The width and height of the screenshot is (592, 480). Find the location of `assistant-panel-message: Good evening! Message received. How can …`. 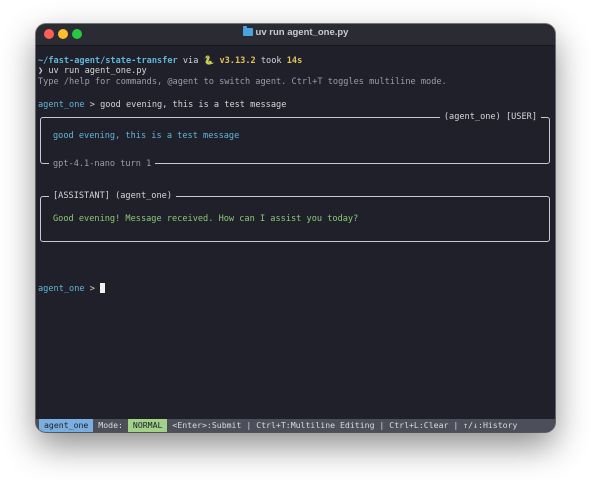

assistant-panel-message: Good evening! Message received. How can … is located at coordinates (206, 219).